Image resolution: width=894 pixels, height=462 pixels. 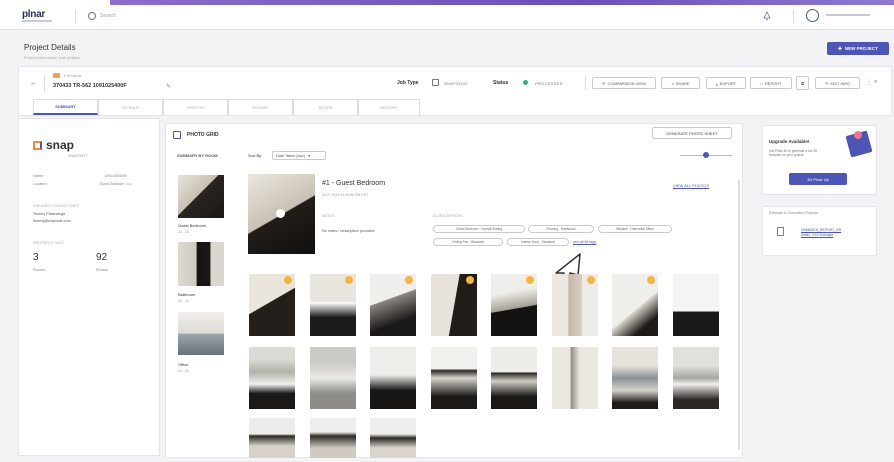 What do you see at coordinates (36, 257) in the screenshot?
I see `rooms-count: 3` at bounding box center [36, 257].